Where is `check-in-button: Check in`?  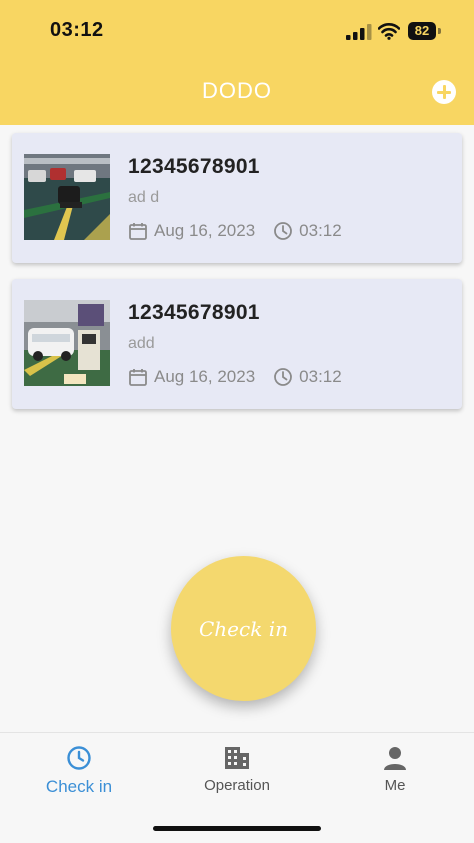
check-in-button: Check in is located at coordinates (243, 628).